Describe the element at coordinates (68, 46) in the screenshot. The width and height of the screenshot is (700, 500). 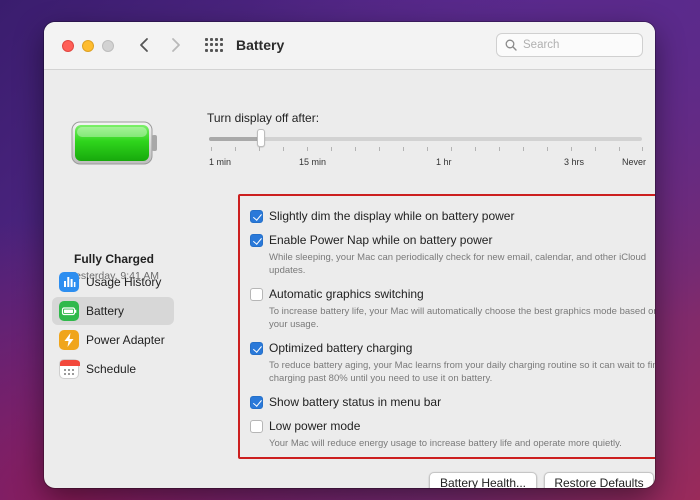
I see `close-window-button` at that location.